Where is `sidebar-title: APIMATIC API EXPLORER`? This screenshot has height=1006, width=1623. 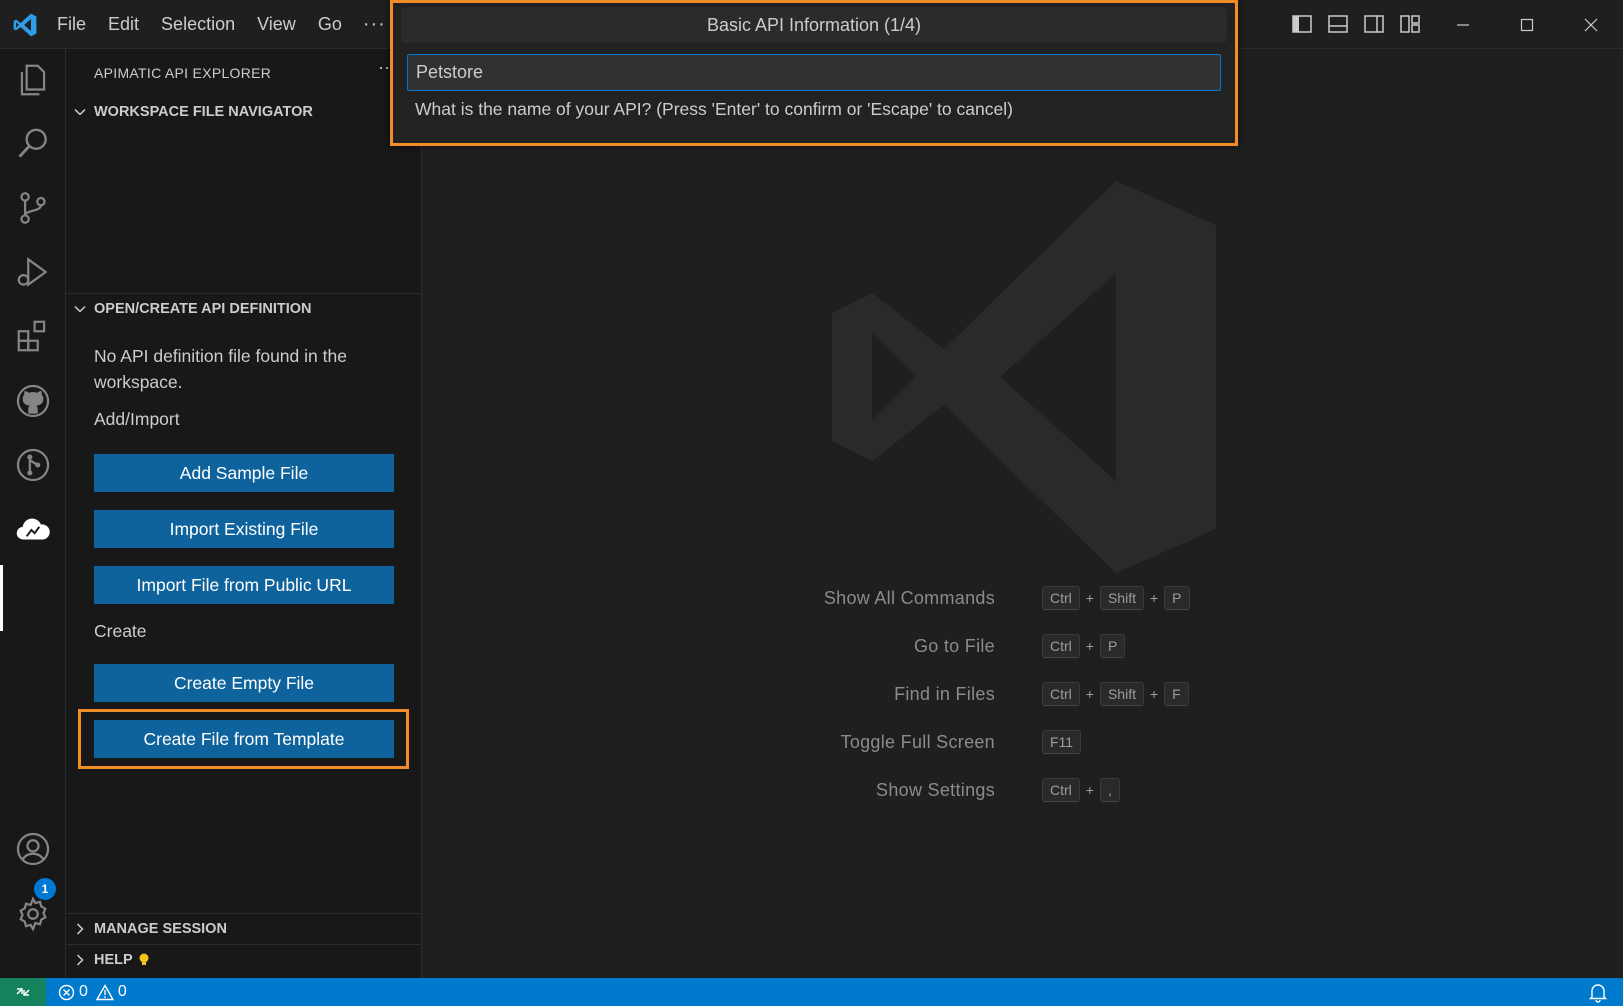 sidebar-title: APIMATIC API EXPLORER is located at coordinates (183, 73).